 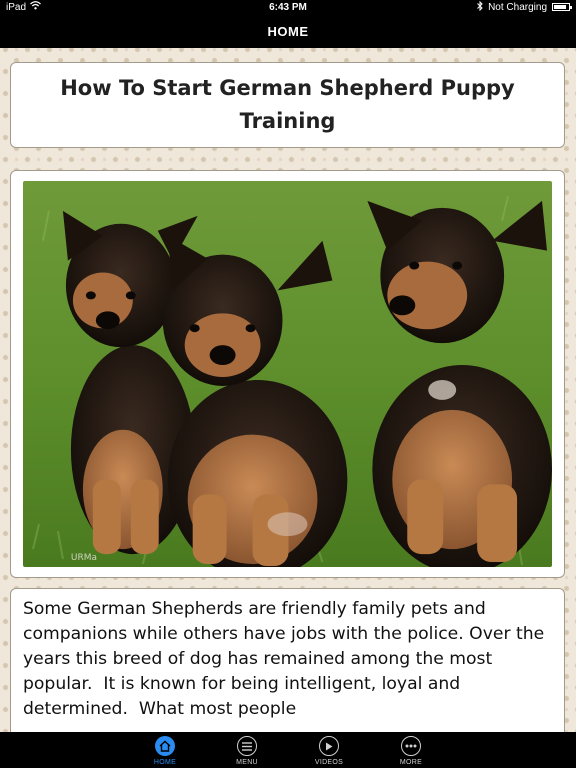 I want to click on tab-home-label: HOME, so click(x=165, y=762).